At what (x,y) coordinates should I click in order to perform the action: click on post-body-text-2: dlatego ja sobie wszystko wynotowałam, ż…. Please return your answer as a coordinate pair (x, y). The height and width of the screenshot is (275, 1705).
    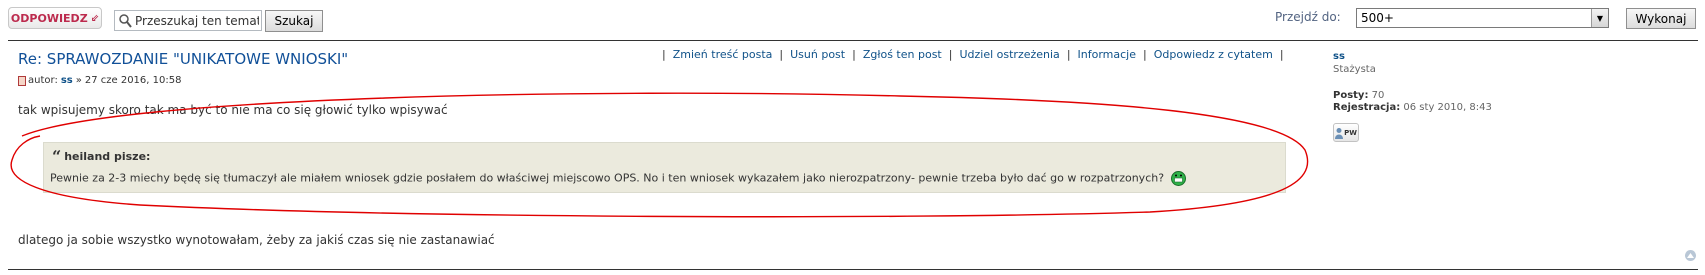
    Looking at the image, I should click on (256, 240).